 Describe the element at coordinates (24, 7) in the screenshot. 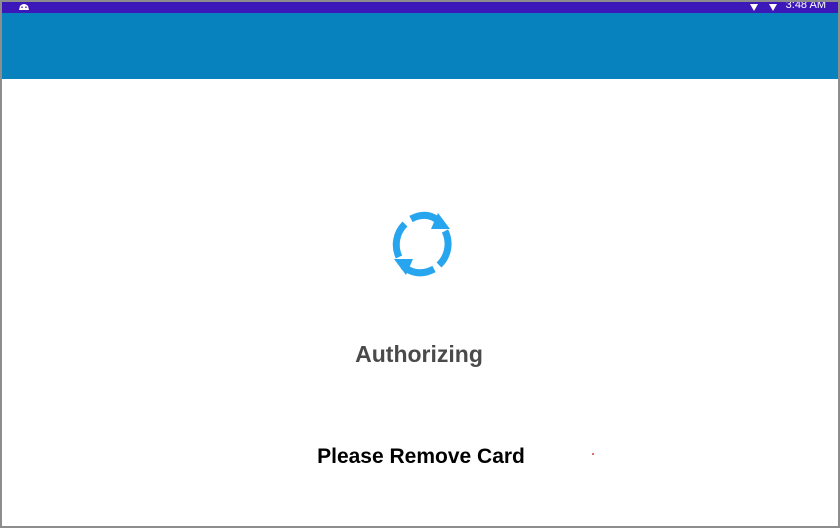

I see `android-notification-icon` at that location.